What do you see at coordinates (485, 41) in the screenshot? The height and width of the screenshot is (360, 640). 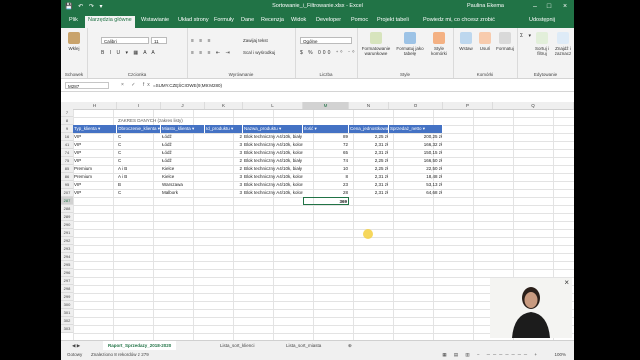 I see `delete-cells-button: Usuń` at bounding box center [485, 41].